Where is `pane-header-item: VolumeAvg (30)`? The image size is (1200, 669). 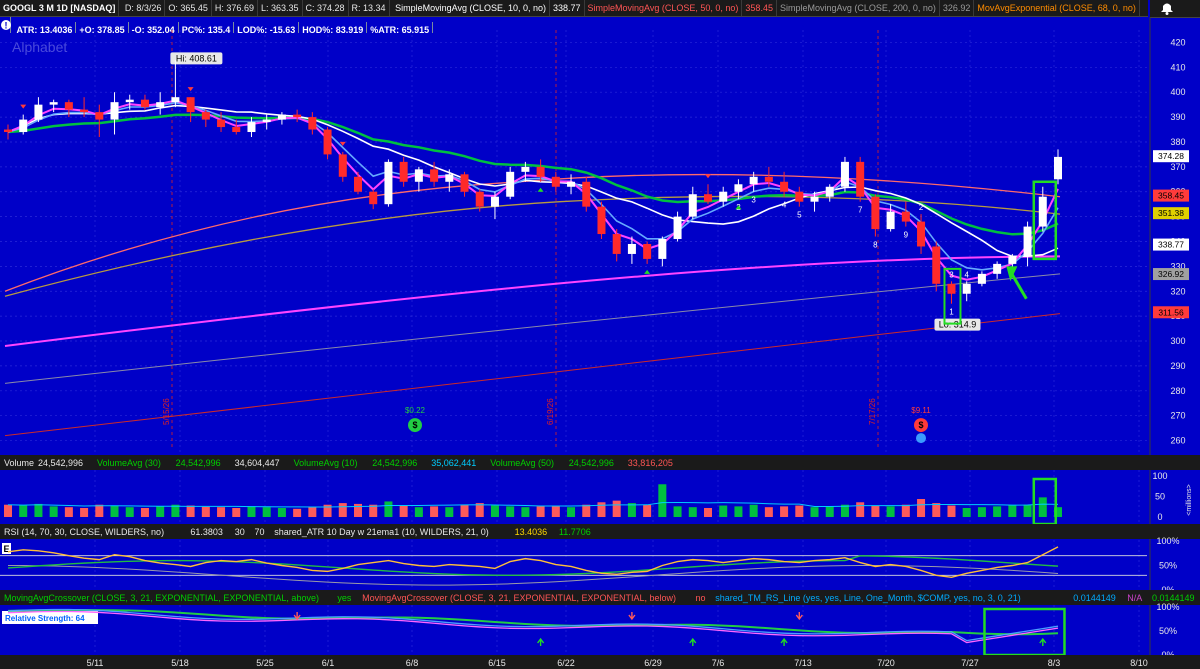 pane-header-item: VolumeAvg (30) is located at coordinates (129, 463).